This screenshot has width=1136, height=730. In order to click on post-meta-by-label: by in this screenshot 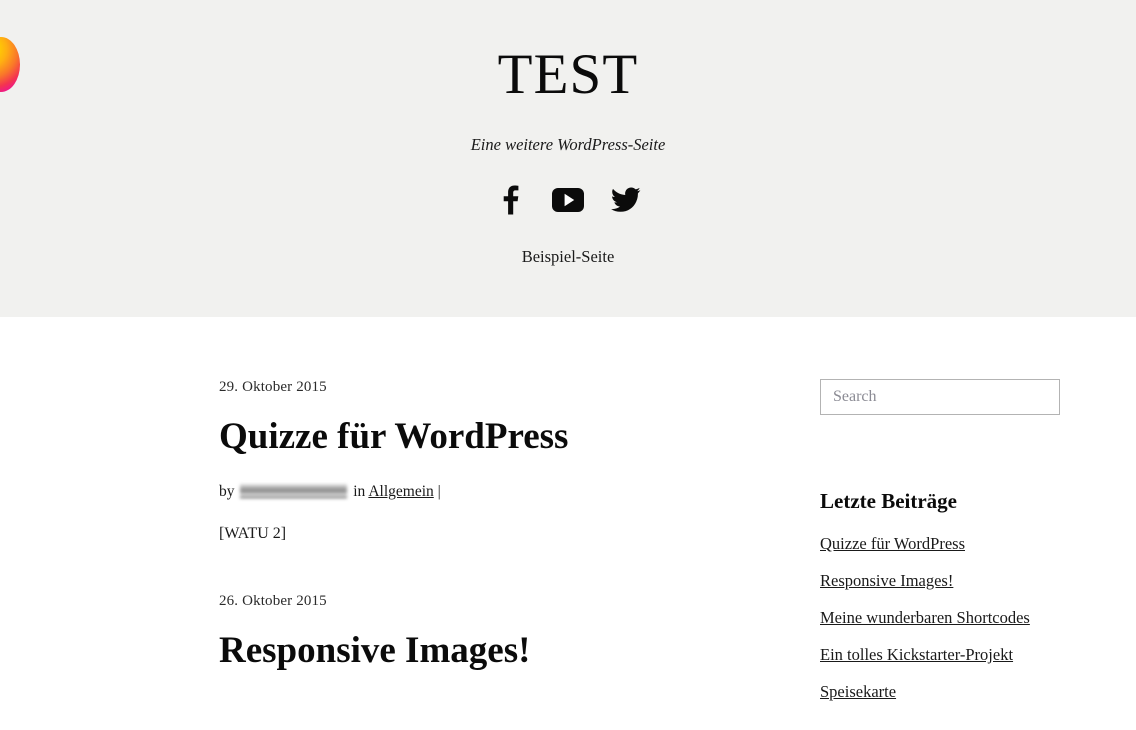, I will do `click(227, 492)`.